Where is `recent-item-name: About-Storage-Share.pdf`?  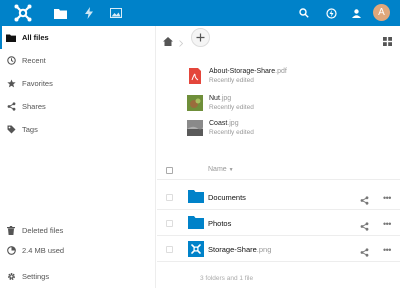
recent-item-name: About-Storage-Share.pdf is located at coordinates (248, 71).